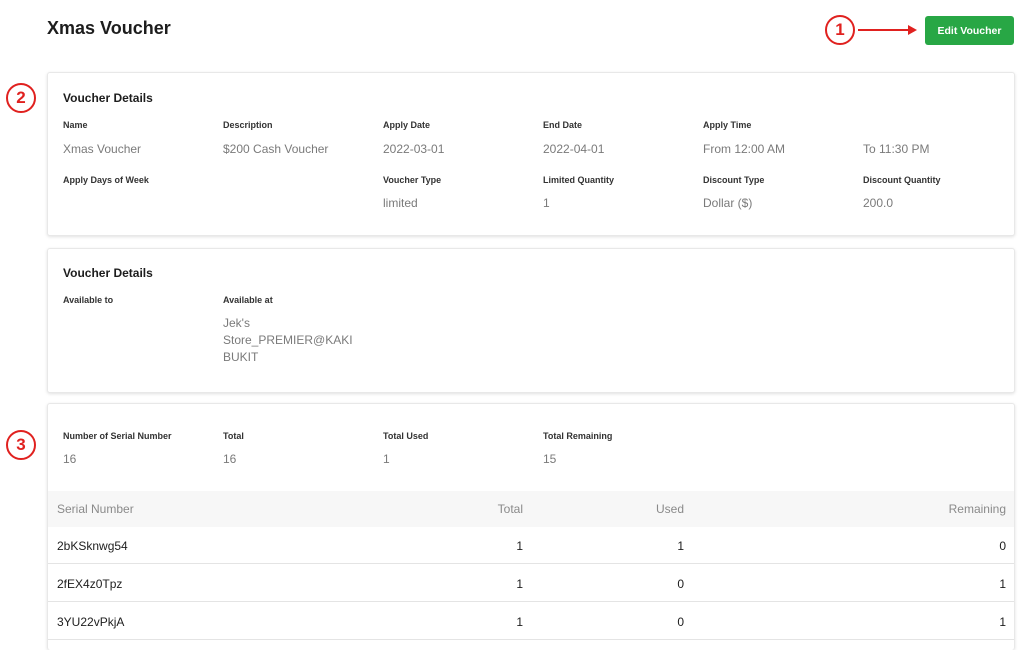  Describe the element at coordinates (414, 149) in the screenshot. I see `apply-date-value: 2022-03-01` at that location.